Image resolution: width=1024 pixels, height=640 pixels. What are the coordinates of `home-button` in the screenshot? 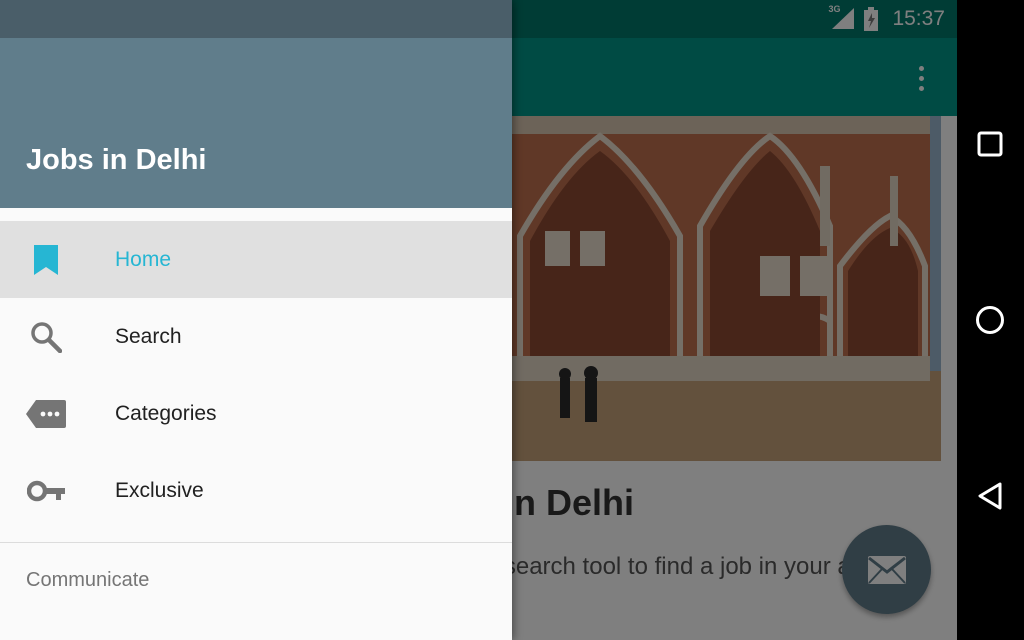 It's located at (990, 320).